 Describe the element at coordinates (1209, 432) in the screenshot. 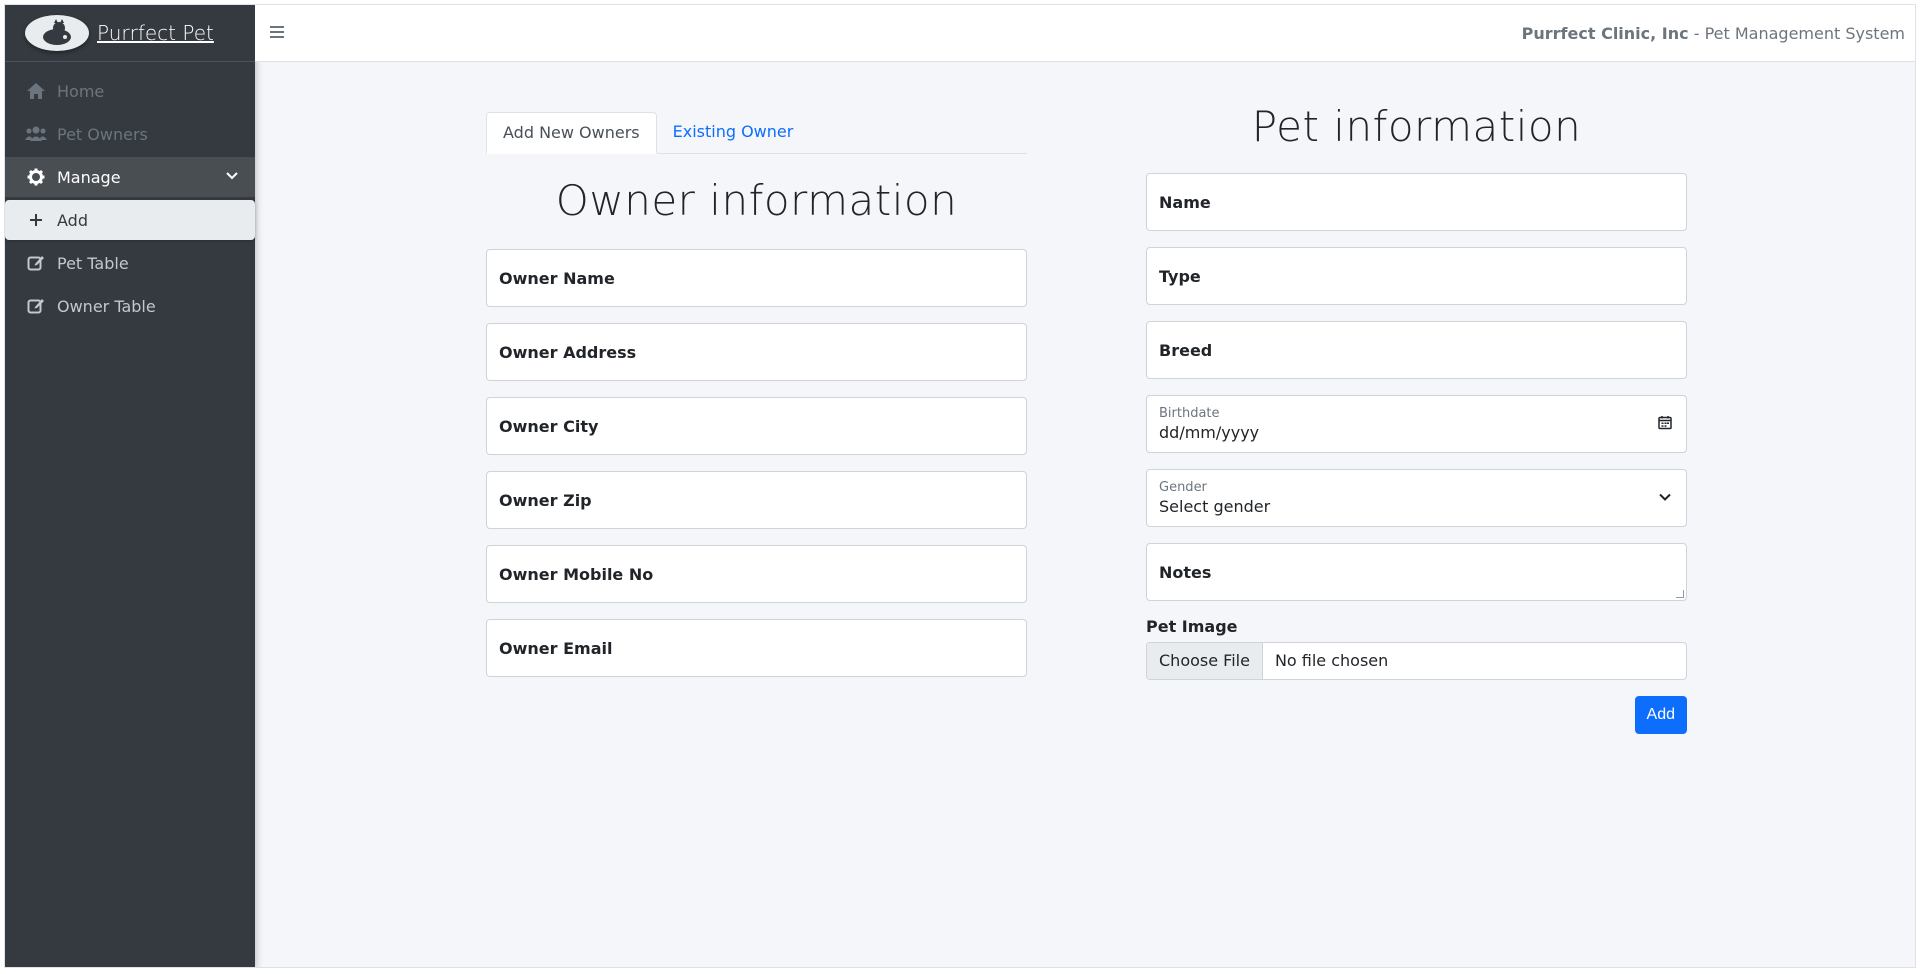

I see `birthdate-placeholder: dd/mm/yyyy` at that location.